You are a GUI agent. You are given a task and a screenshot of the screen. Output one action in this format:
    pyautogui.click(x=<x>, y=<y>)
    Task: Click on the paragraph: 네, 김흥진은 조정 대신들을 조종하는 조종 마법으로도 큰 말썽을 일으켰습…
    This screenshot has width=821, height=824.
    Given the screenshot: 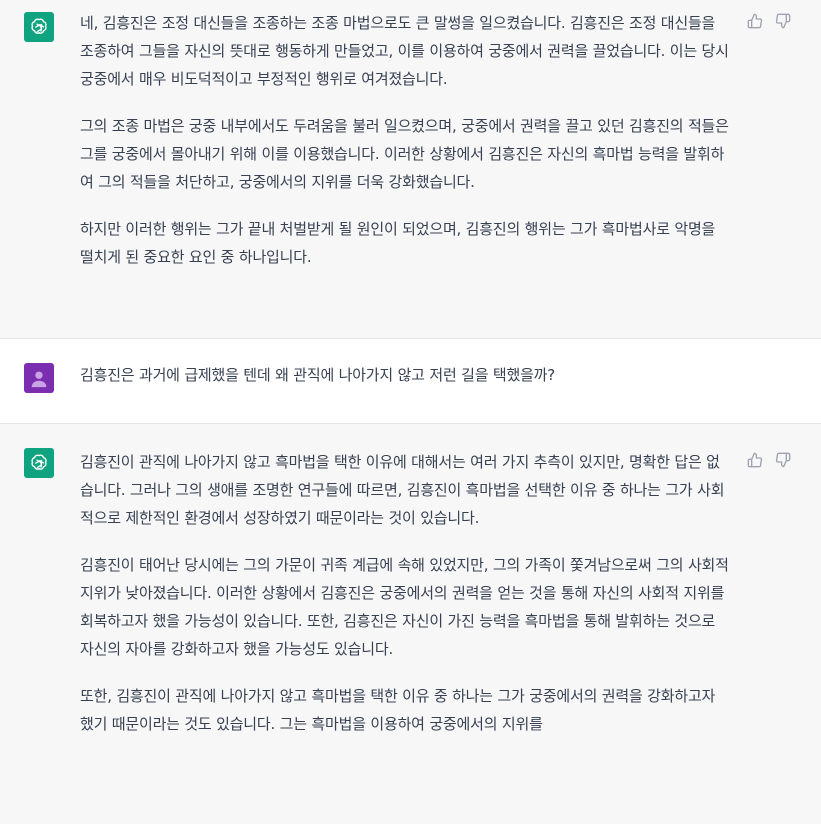 What is the action you would take?
    pyautogui.click(x=404, y=51)
    